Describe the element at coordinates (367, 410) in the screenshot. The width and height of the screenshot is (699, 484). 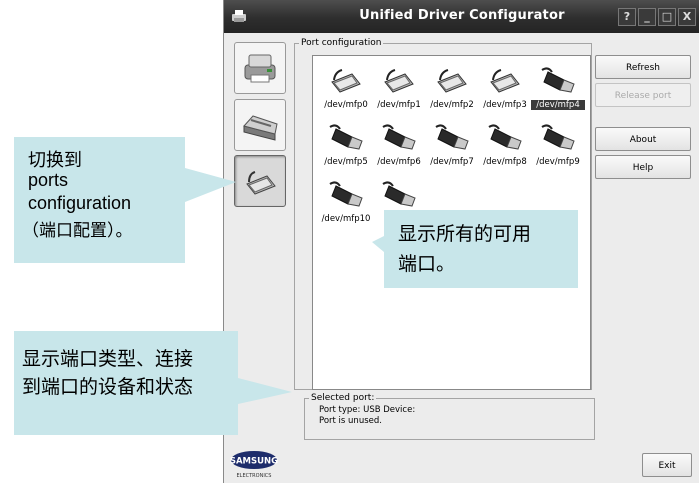
I see `port-type-line: Port type: USB Device:` at that location.